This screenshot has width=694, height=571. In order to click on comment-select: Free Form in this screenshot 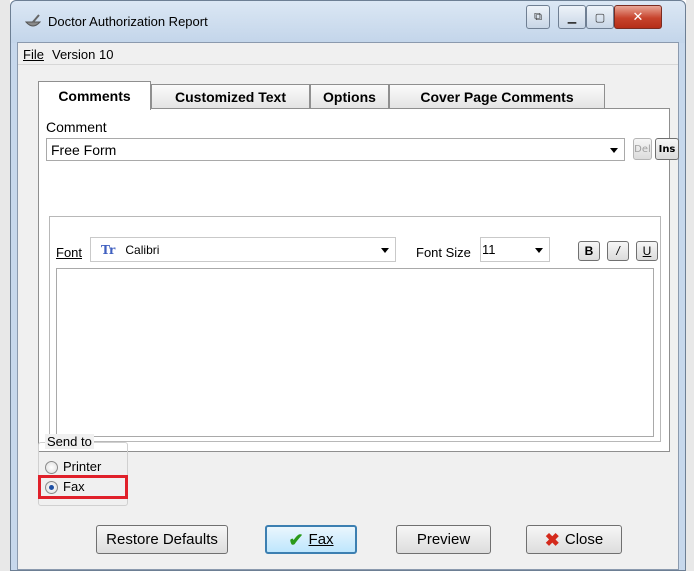, I will do `click(335, 149)`.